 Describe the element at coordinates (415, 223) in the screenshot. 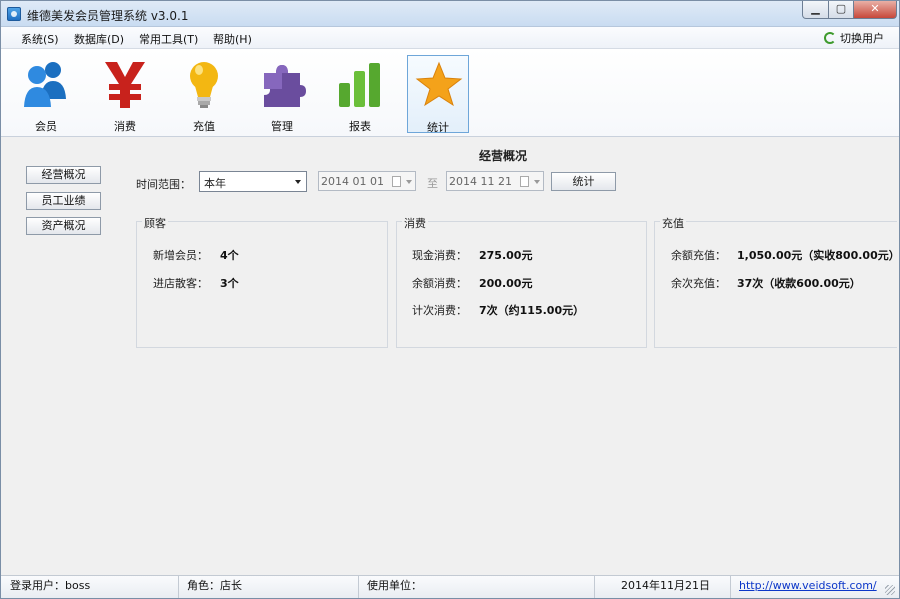

I see `consumption-panel-title: 消费` at that location.